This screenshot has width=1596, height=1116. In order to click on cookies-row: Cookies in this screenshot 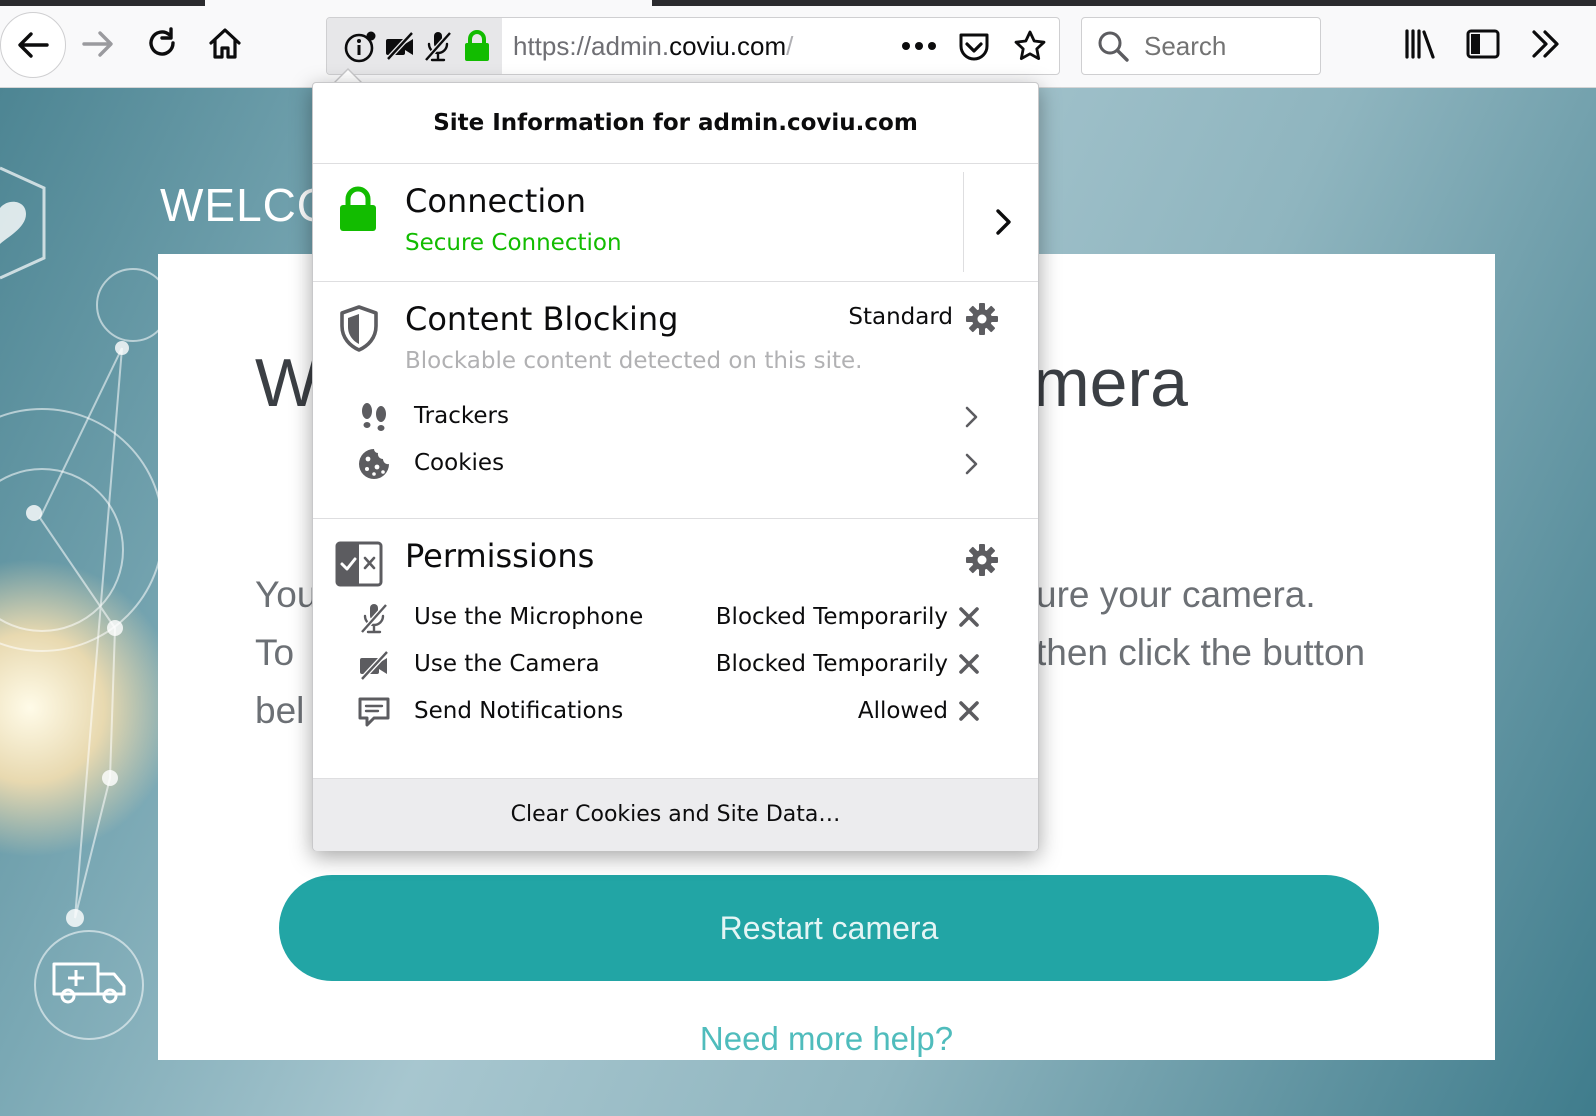, I will do `click(675, 463)`.